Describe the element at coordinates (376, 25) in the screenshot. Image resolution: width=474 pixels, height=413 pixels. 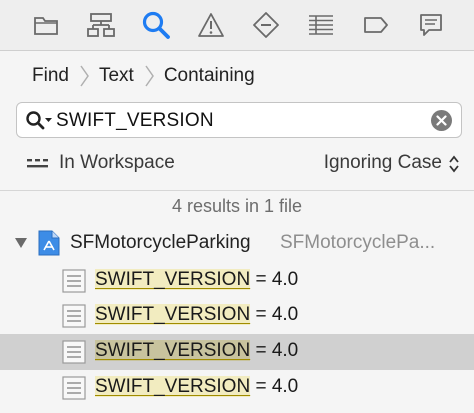
I see `tag-icon` at that location.